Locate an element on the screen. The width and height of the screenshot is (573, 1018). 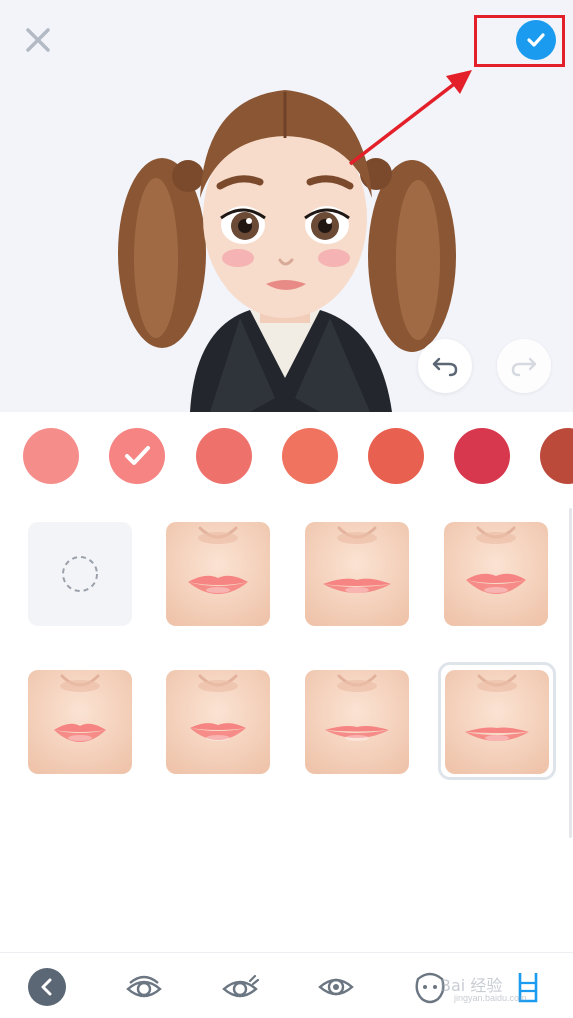
close-icon is located at coordinates (38, 40).